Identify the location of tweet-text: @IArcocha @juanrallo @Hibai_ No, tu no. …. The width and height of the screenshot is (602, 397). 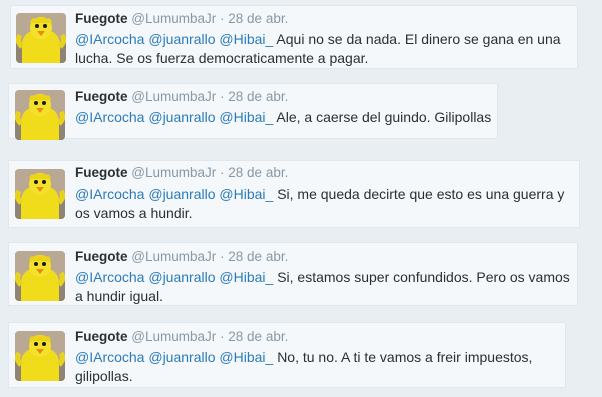
(319, 367).